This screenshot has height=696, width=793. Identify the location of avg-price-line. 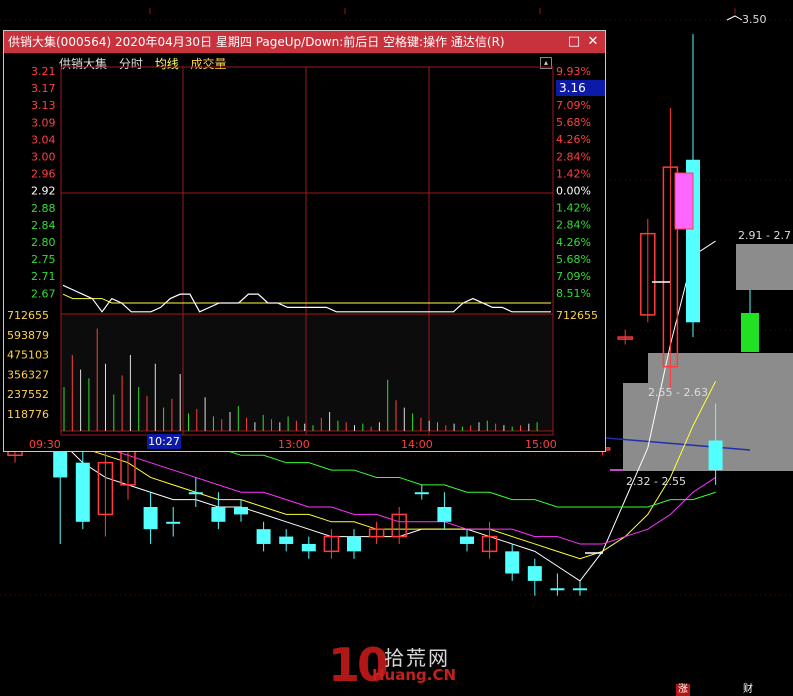
(306, 298).